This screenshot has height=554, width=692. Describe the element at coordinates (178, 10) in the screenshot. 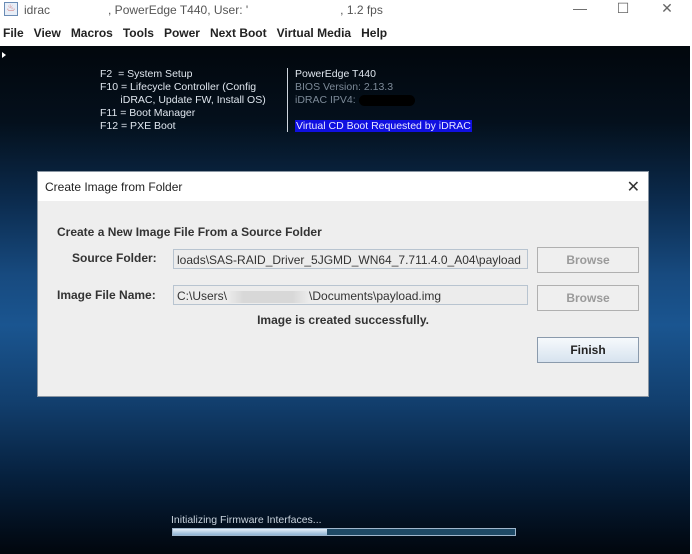

I see `title-model: , PowerEdge T440, User: '` at that location.